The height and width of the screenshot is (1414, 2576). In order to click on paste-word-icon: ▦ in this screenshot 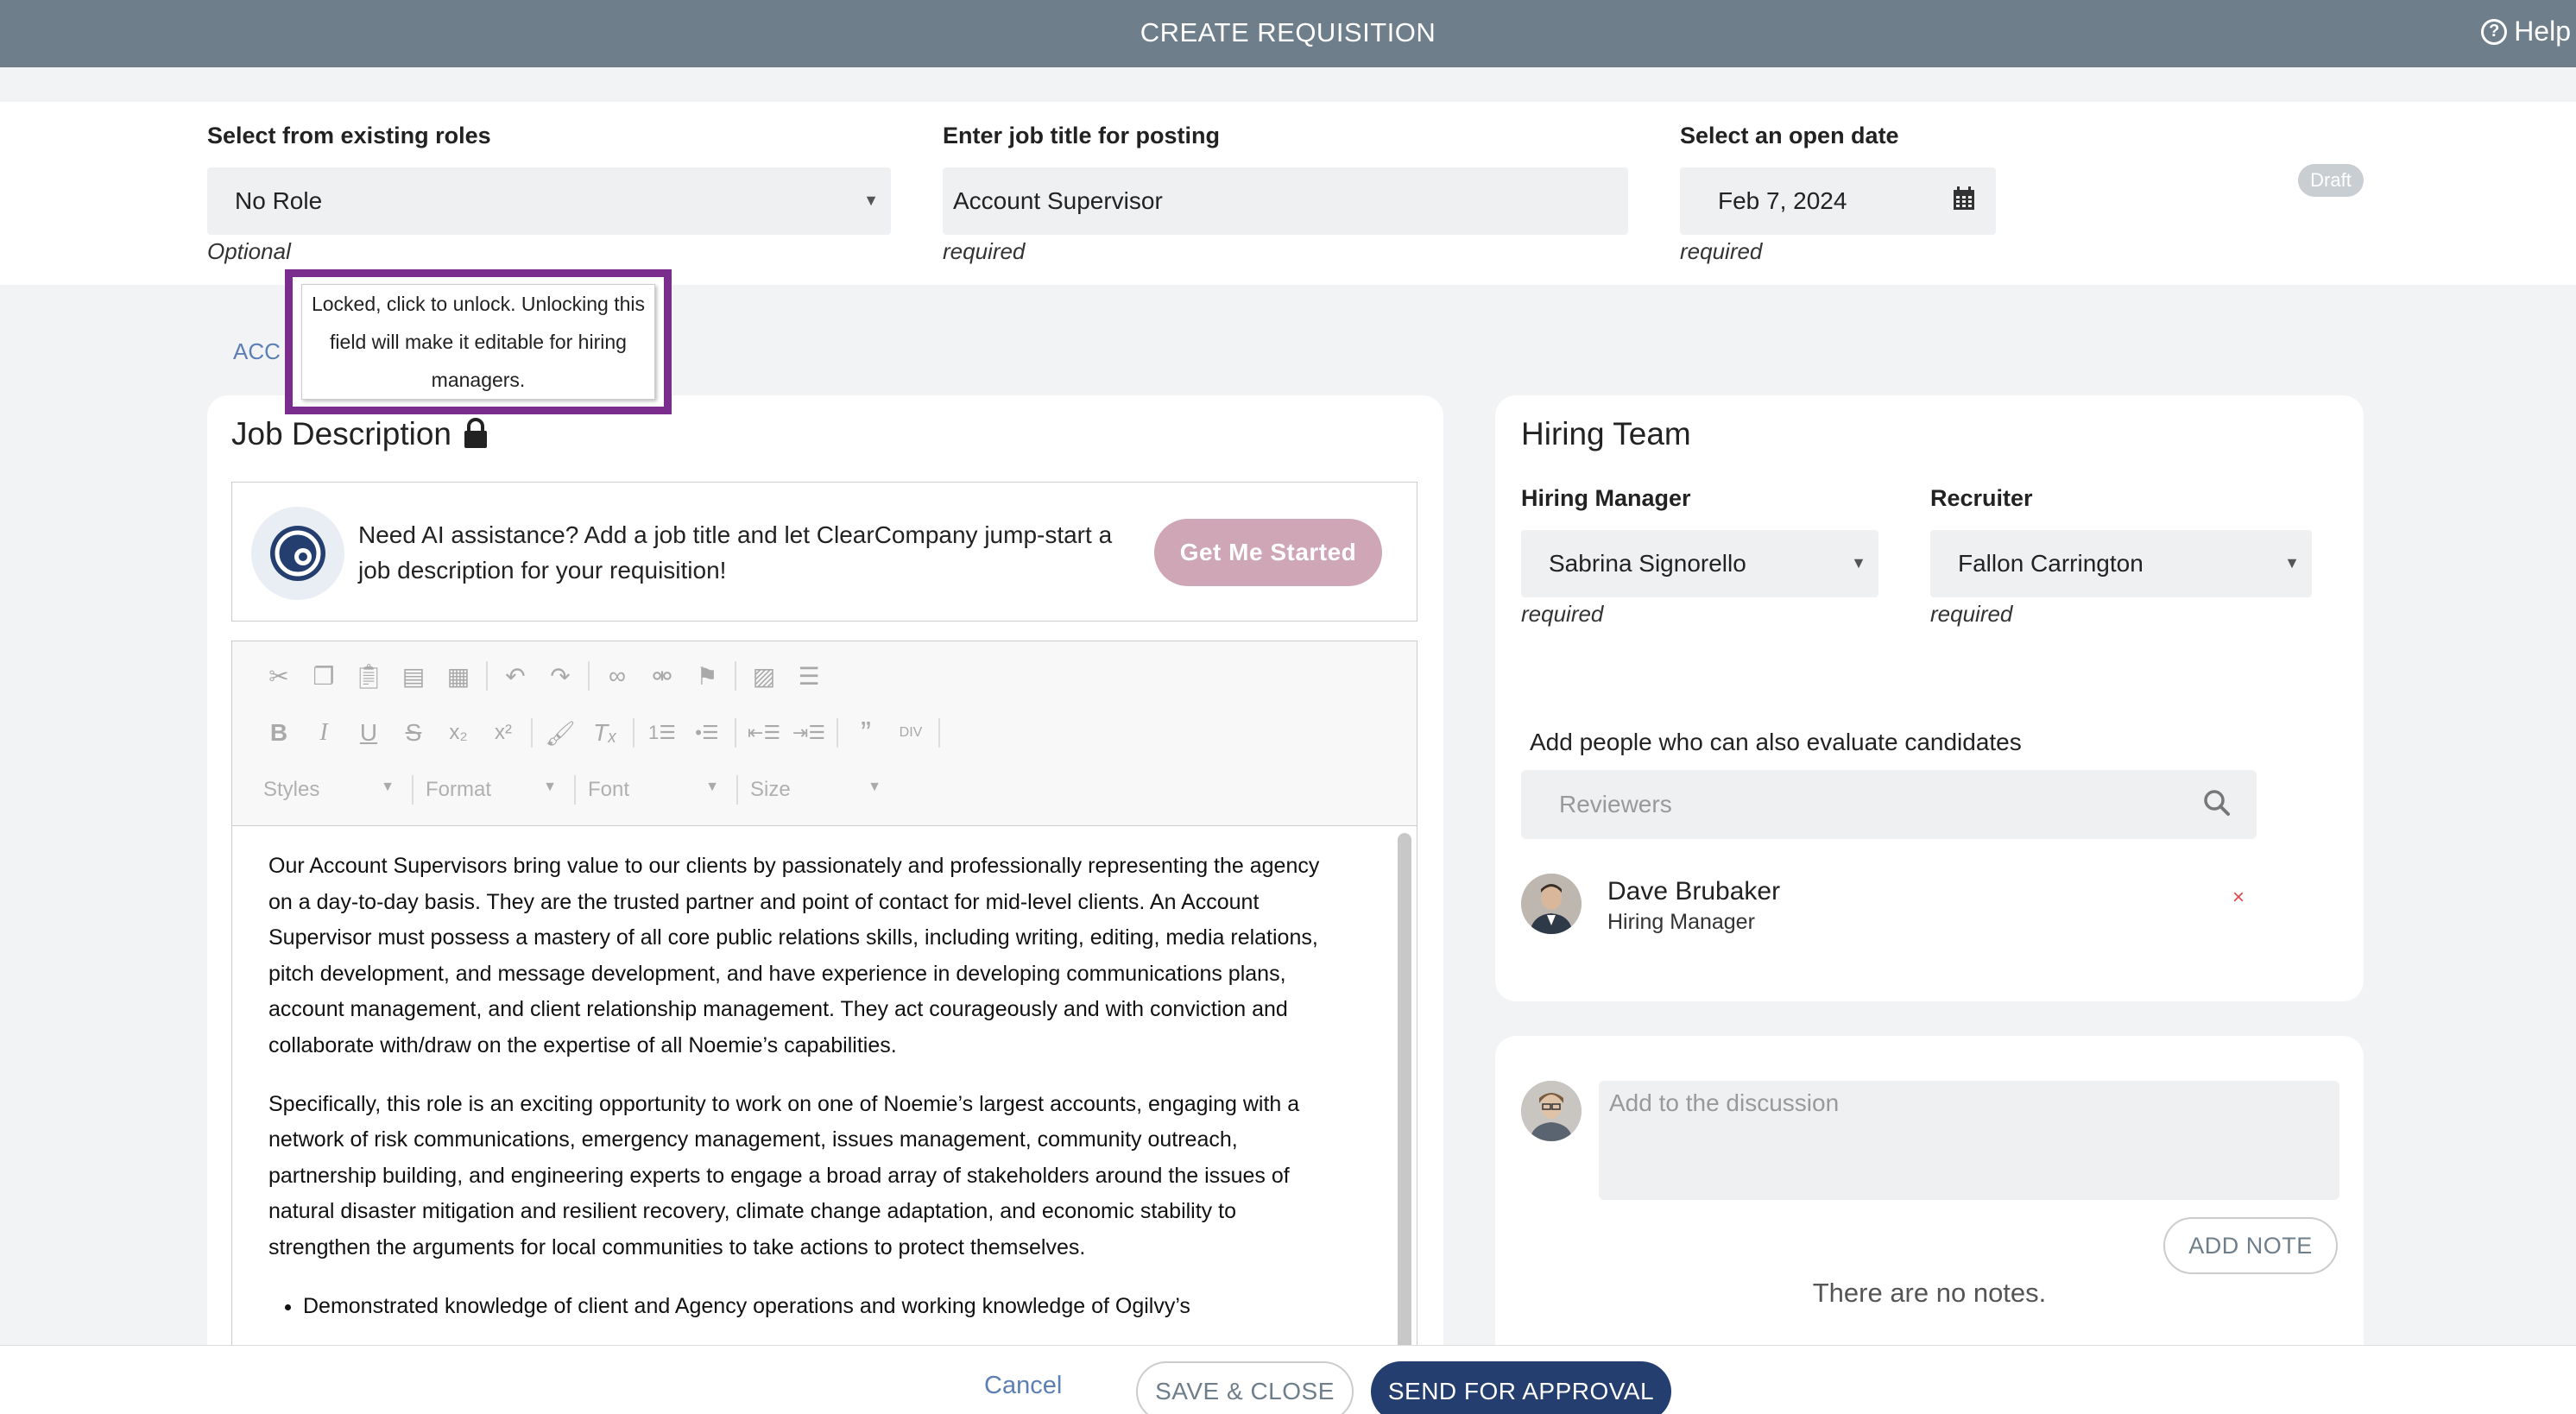, I will do `click(458, 676)`.